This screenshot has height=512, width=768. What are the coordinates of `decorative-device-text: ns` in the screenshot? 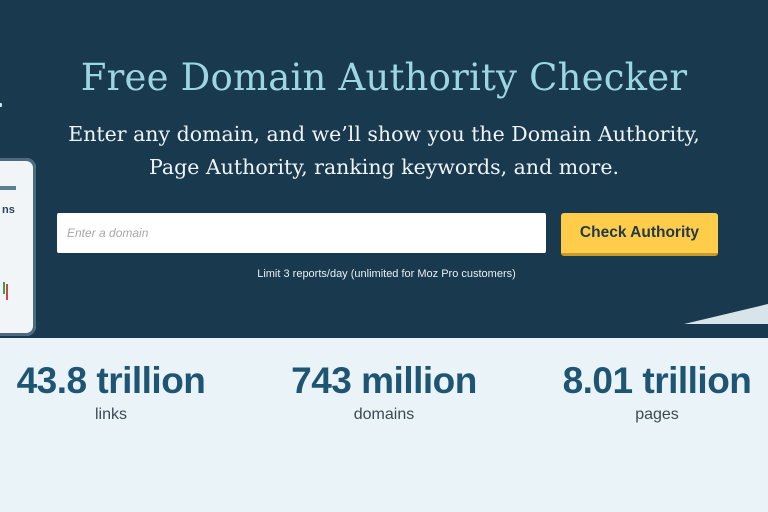 It's located at (8, 210).